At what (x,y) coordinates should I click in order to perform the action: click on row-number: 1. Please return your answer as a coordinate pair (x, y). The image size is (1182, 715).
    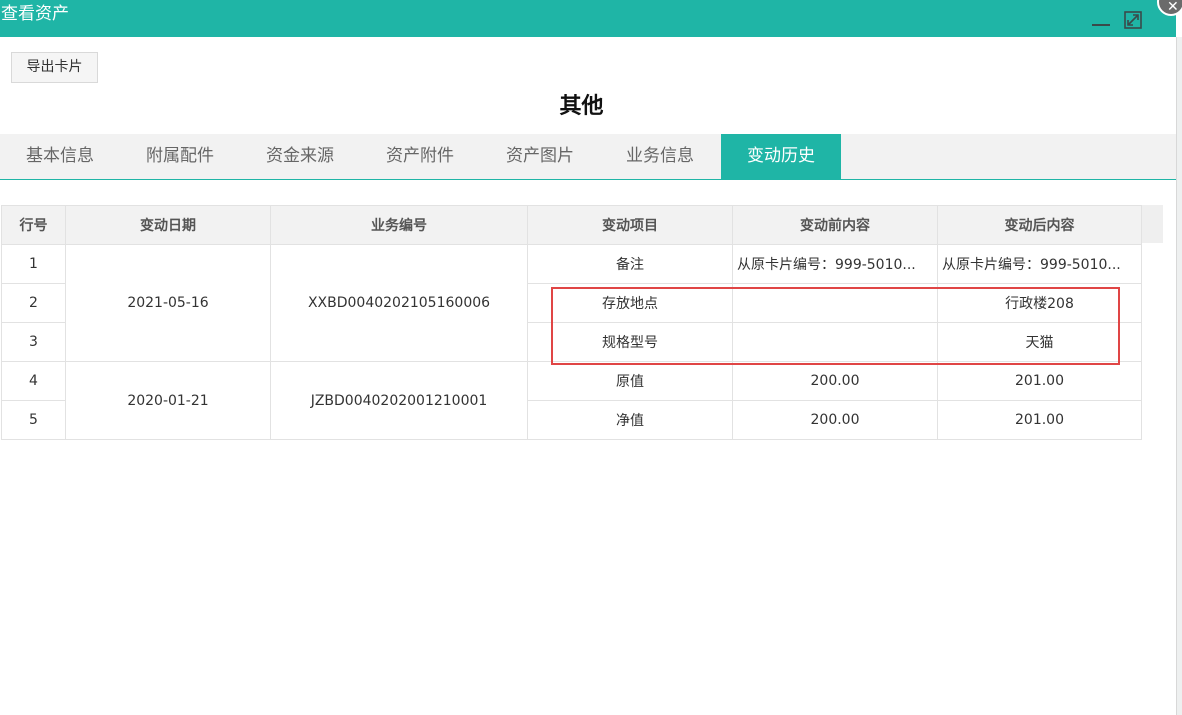
    Looking at the image, I should click on (33, 264).